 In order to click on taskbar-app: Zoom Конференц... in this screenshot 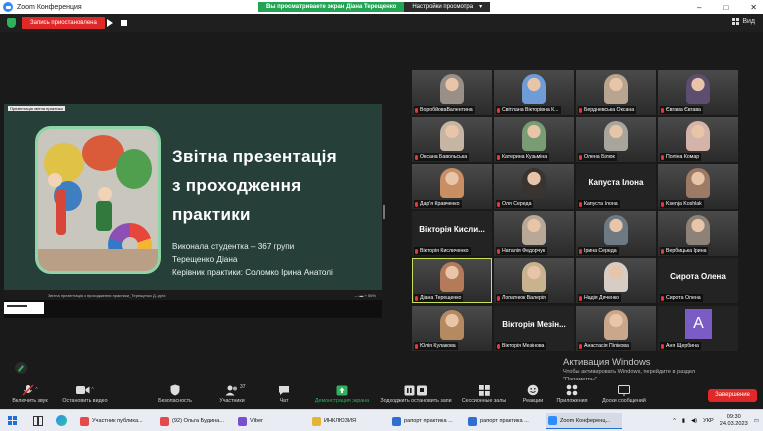, I will do `click(584, 421)`.